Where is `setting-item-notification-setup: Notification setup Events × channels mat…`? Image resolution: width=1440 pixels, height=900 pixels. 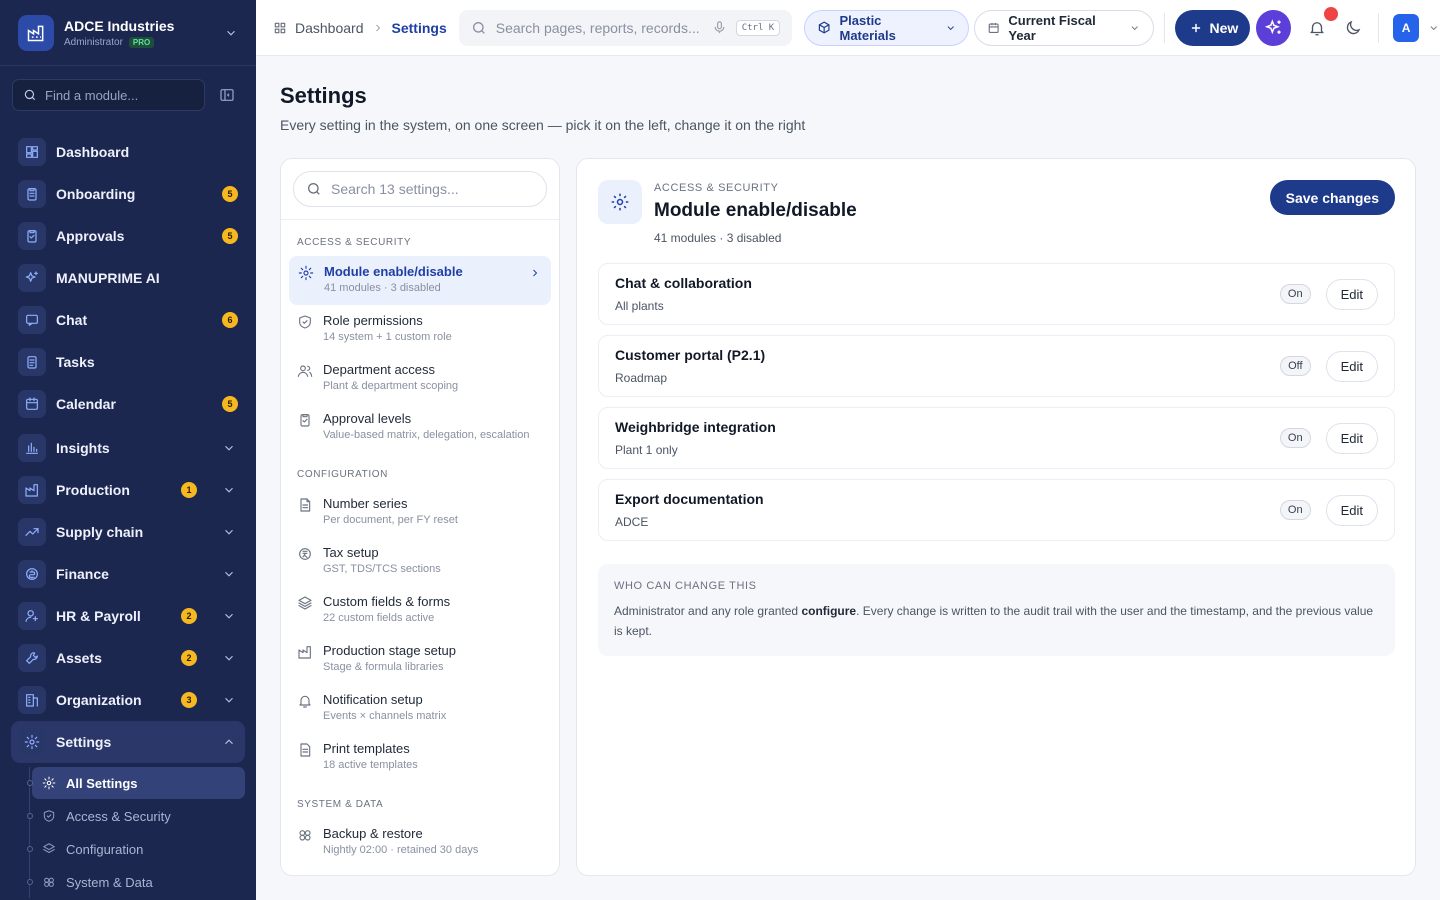
setting-item-notification-setup: Notification setup Events × channels mat… is located at coordinates (416, 708).